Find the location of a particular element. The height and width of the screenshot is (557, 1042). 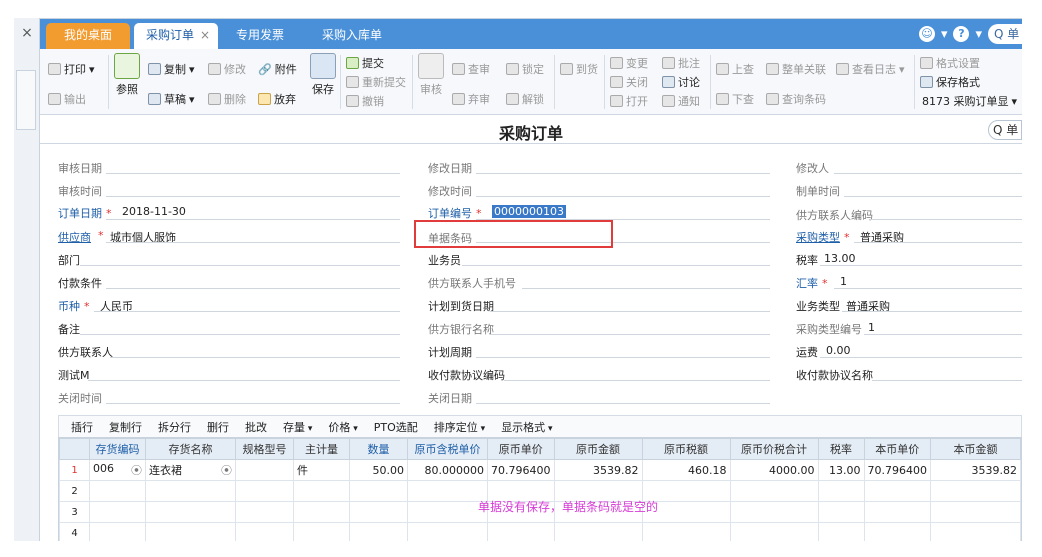

discuss-button: 讨论 is located at coordinates (681, 82).